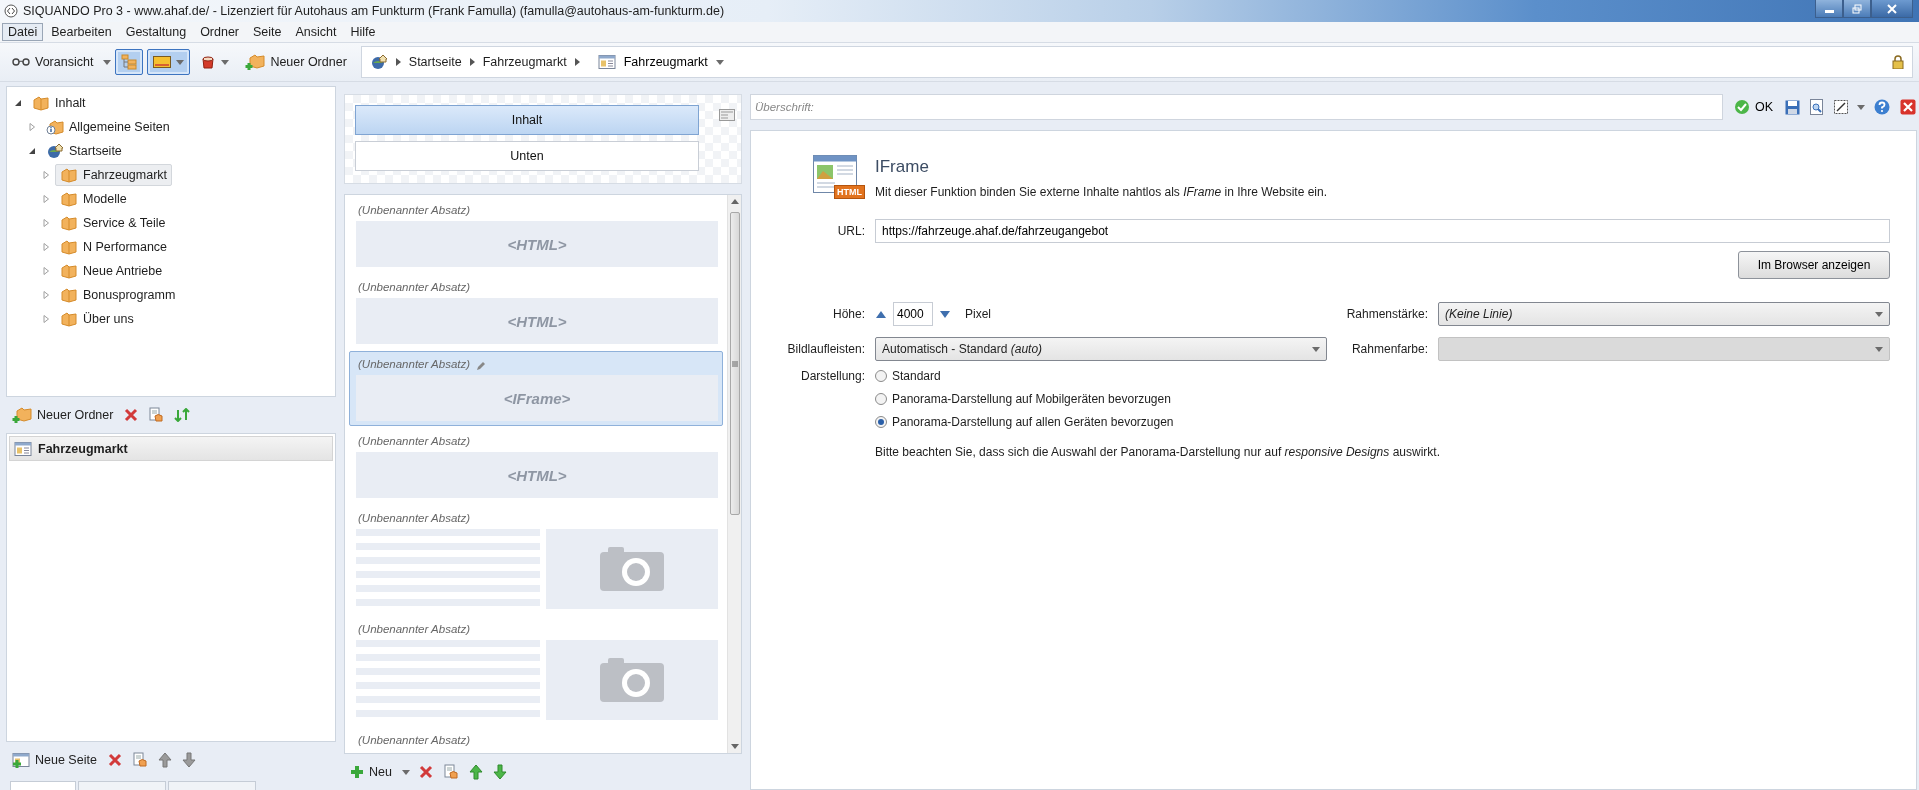  What do you see at coordinates (114, 247) in the screenshot?
I see `tree-item: N Performance` at bounding box center [114, 247].